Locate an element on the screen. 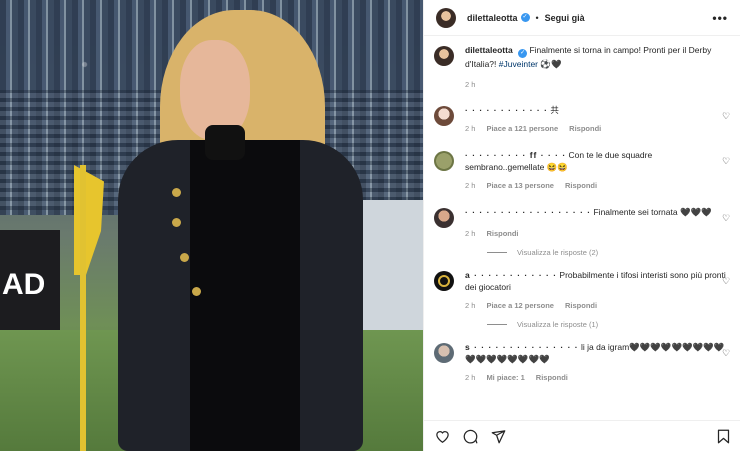 This screenshot has height=451, width=740. comment-username: · · · · · · · · · · · · · · · · · · is located at coordinates (528, 212).